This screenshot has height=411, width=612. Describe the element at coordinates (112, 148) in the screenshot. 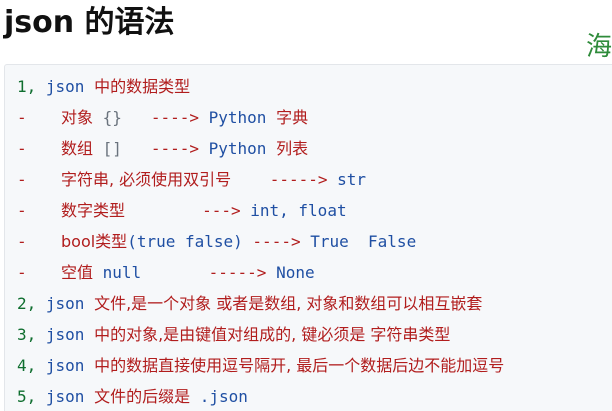

I see `brackets-code: []` at that location.